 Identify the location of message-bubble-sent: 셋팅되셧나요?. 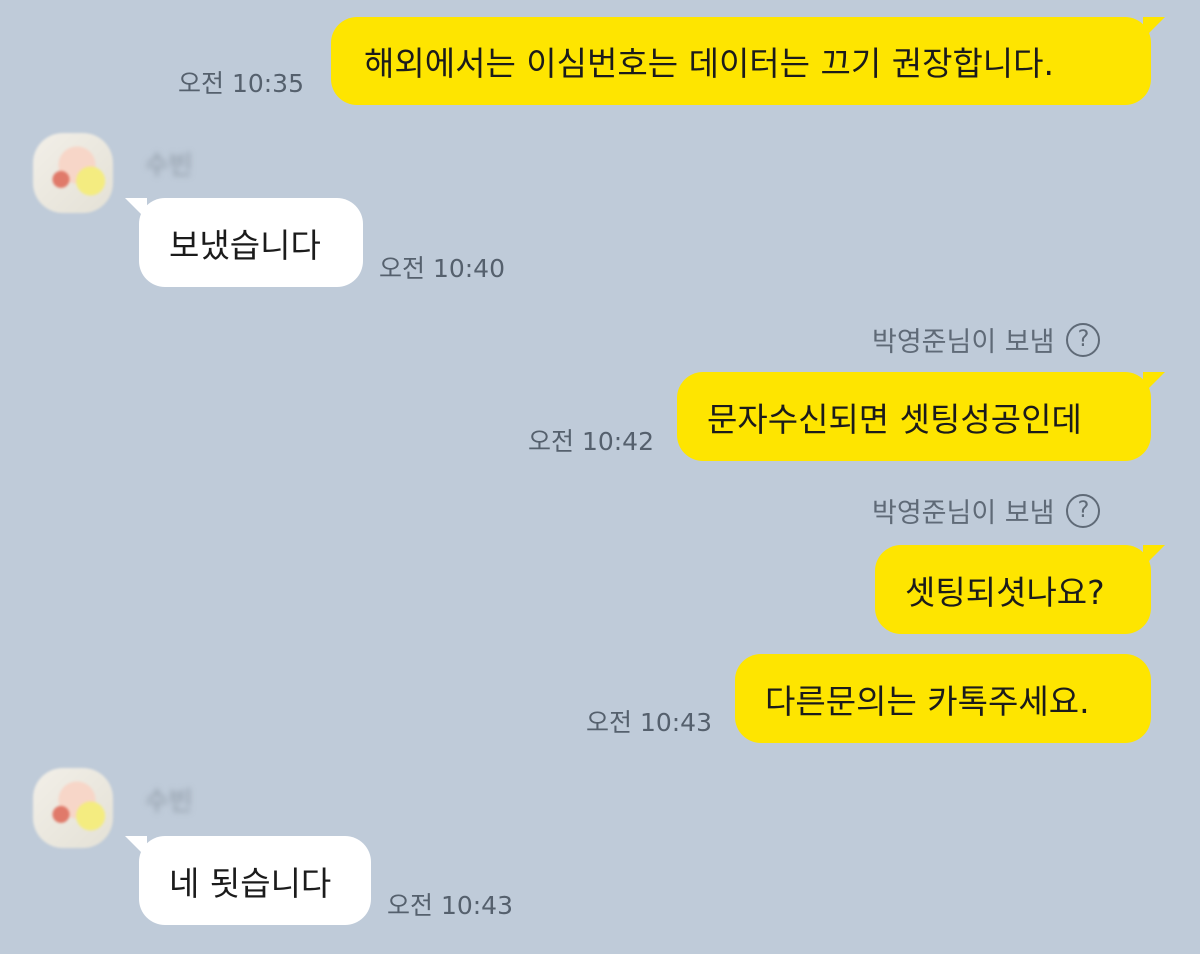
(1020, 589).